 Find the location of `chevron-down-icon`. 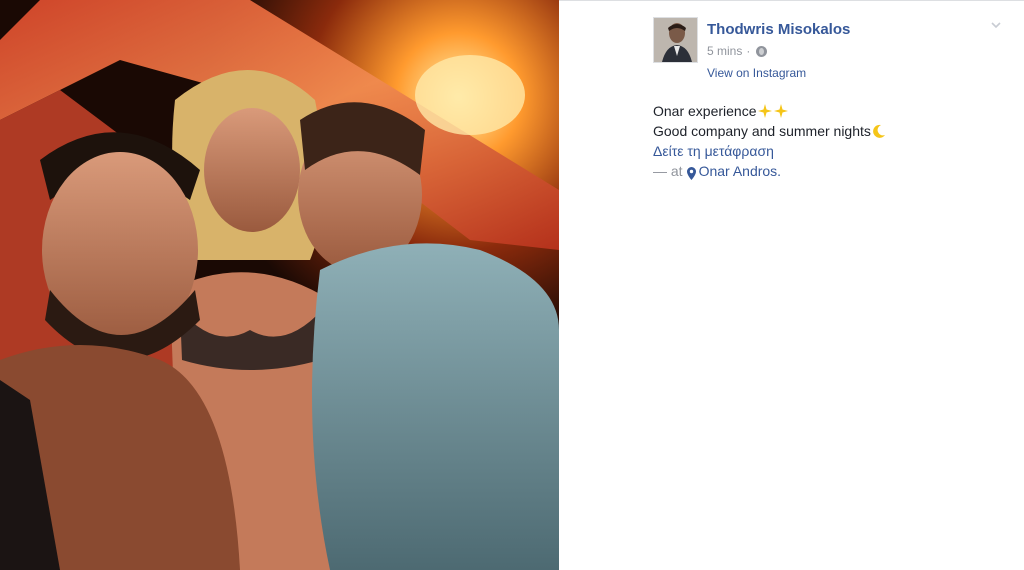

chevron-down-icon is located at coordinates (996, 25).